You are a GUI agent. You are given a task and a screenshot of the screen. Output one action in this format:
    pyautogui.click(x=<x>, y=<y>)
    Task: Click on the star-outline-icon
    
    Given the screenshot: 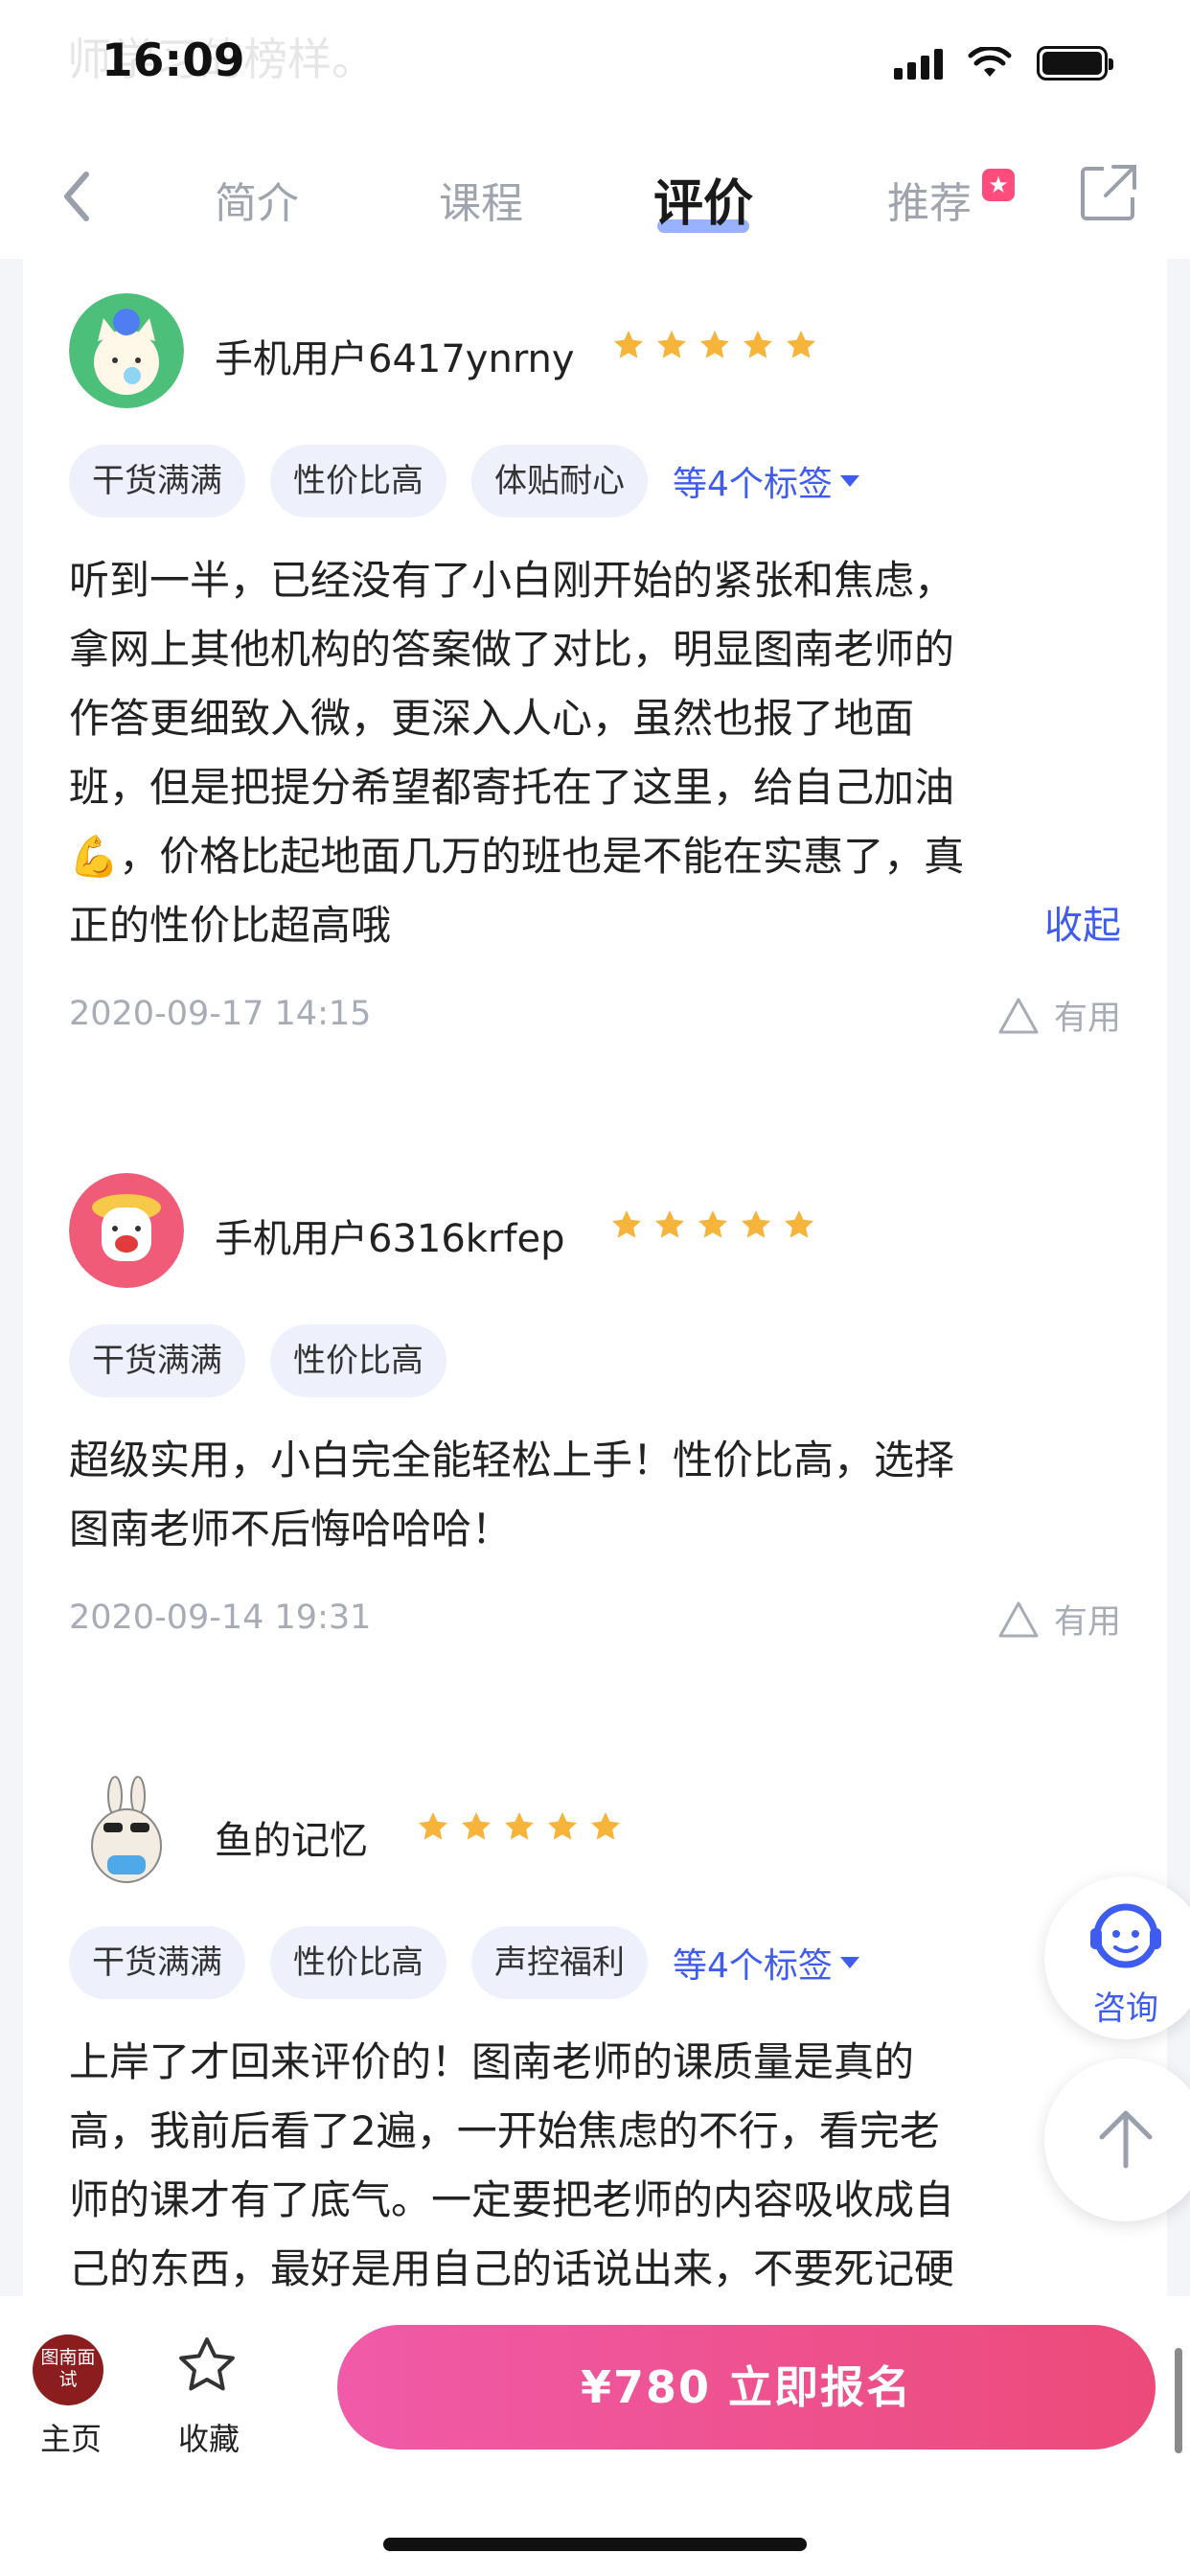 What is the action you would take?
    pyautogui.click(x=207, y=2365)
    